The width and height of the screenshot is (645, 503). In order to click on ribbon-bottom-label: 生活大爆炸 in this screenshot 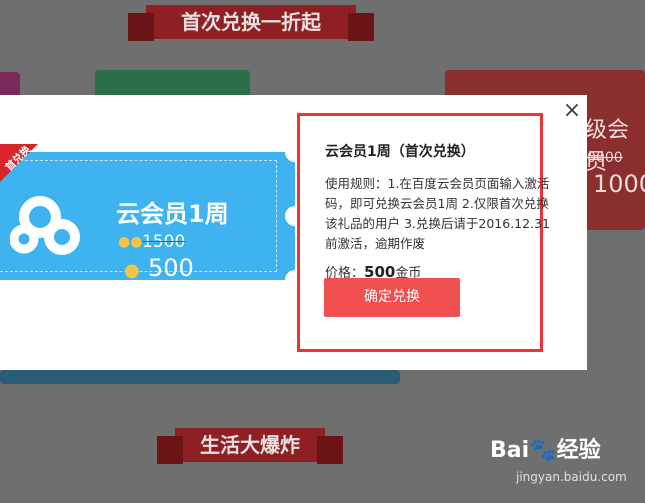, I will do `click(250, 445)`.